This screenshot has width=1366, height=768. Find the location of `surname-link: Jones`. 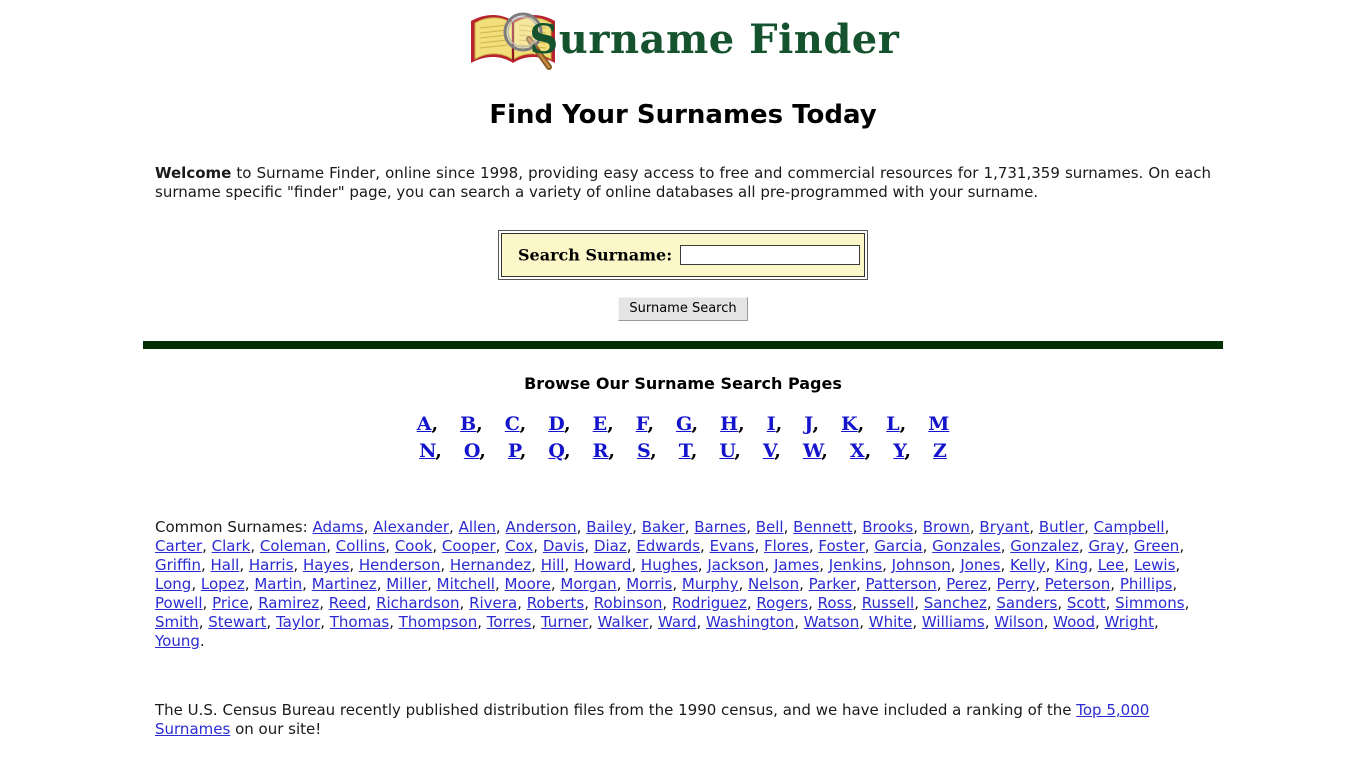

surname-link: Jones is located at coordinates (980, 565).